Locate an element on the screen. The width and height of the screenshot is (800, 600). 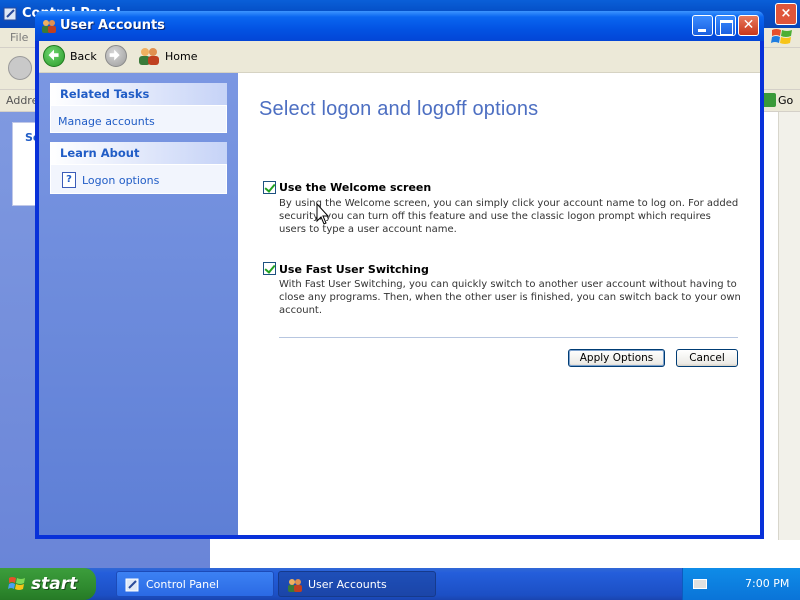
control-panel-back-button is located at coordinates (20, 68).